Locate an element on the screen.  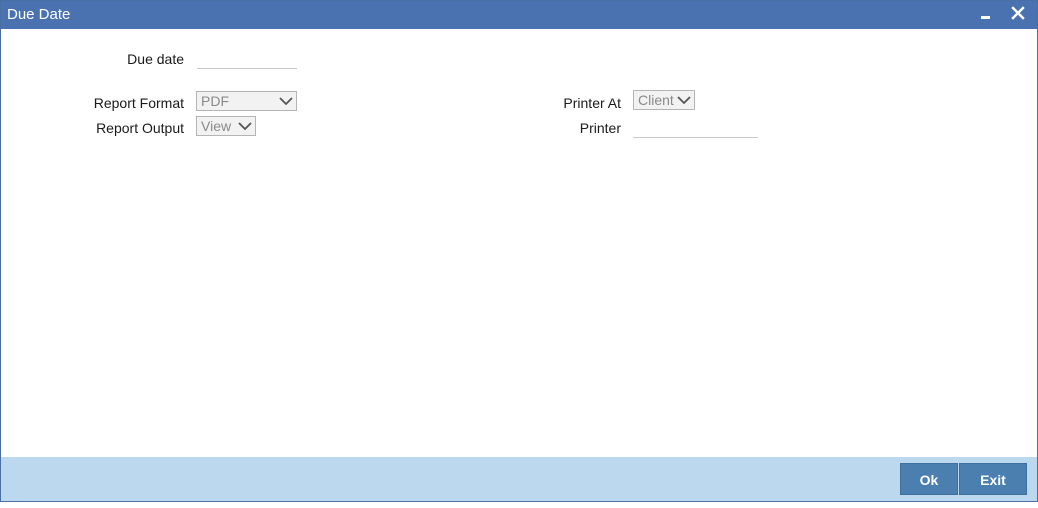
footer-bar: Ok Exit is located at coordinates (519, 479).